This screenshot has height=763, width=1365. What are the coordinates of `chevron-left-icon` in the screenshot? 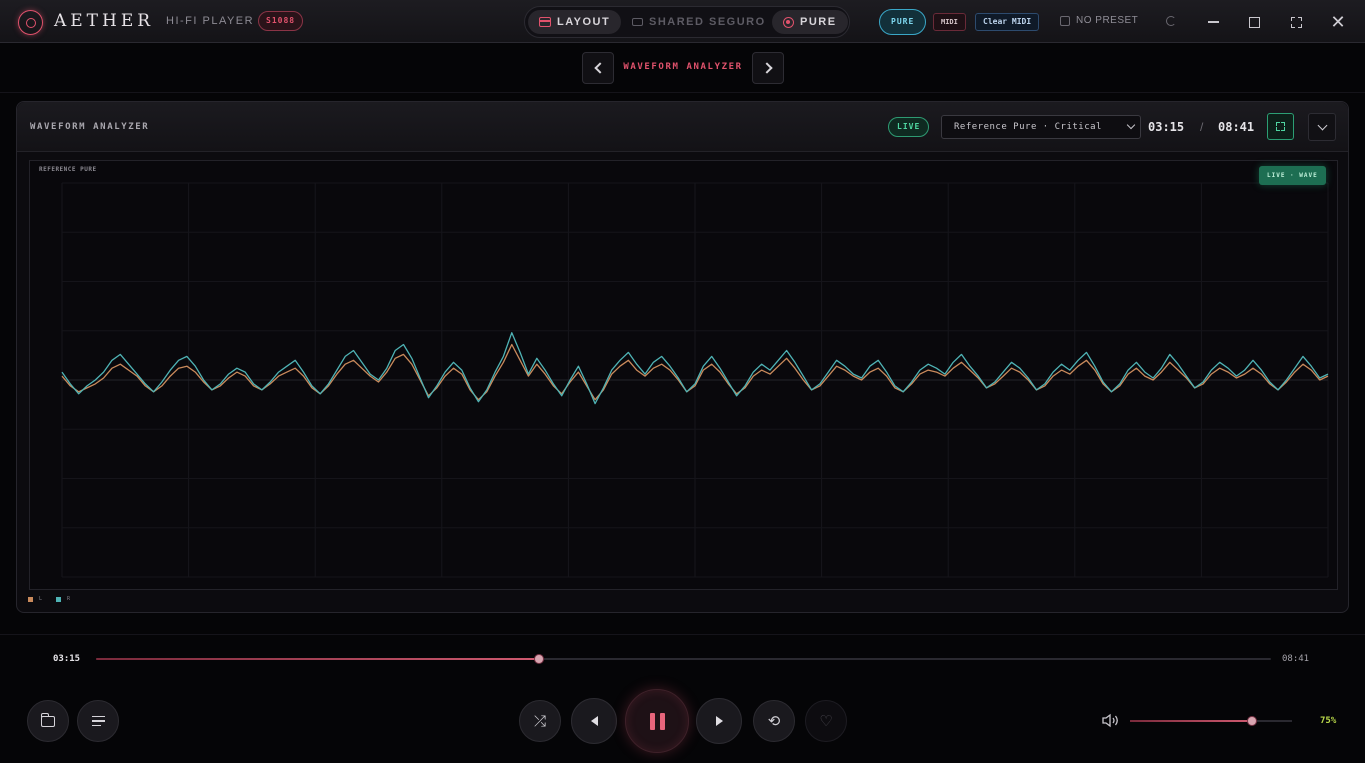 It's located at (599, 68).